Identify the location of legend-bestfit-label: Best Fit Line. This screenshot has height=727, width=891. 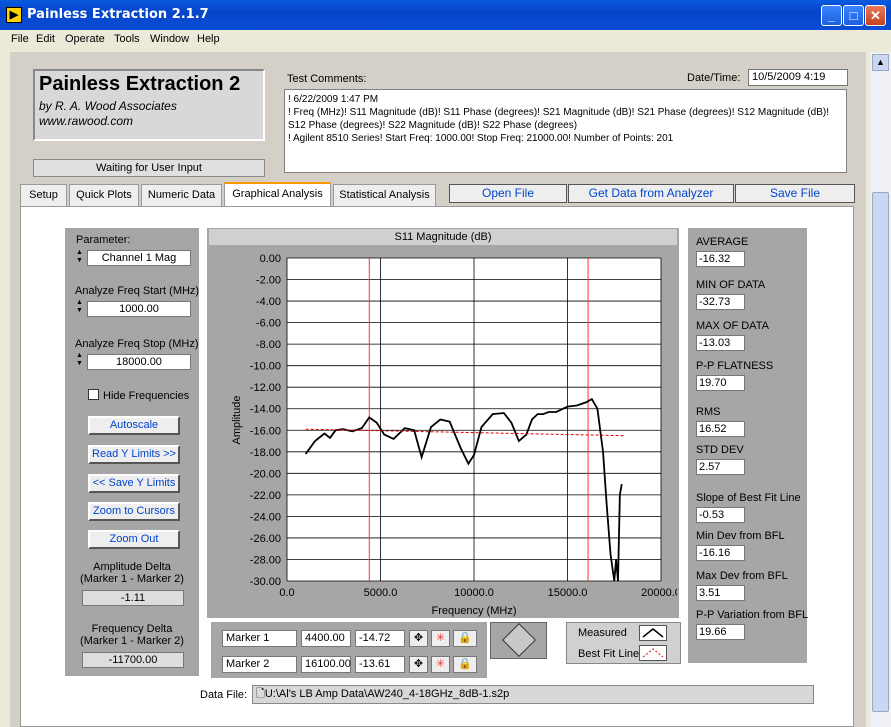
(609, 654).